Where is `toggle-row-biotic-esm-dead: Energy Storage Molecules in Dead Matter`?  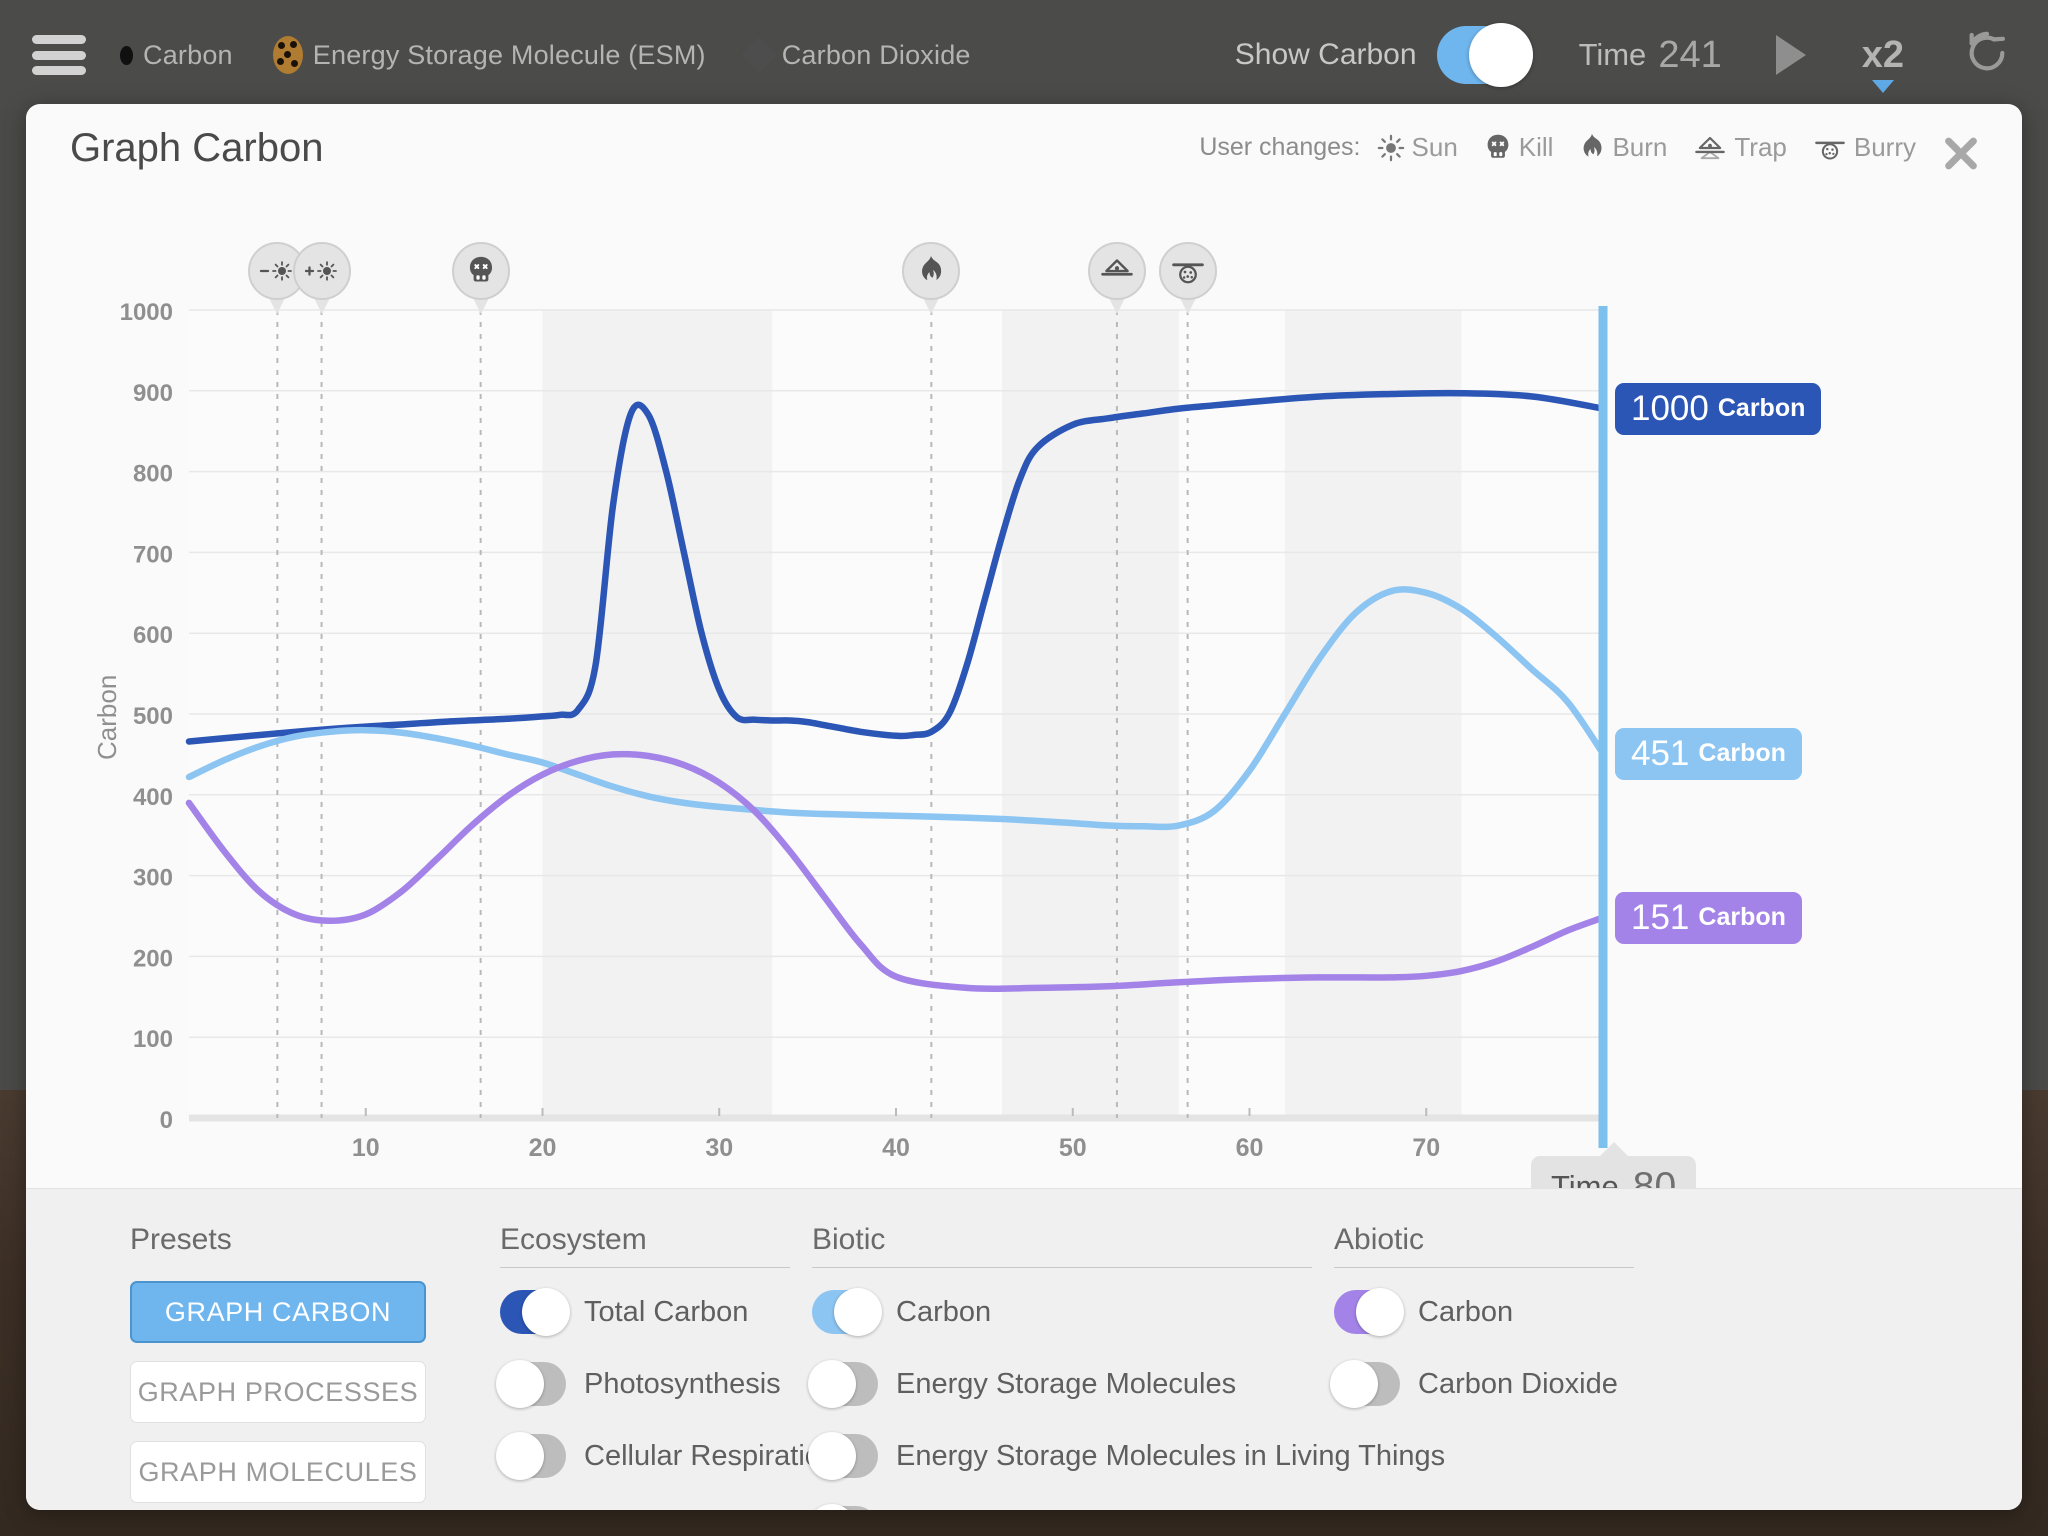 toggle-row-biotic-esm-dead: Energy Storage Molecules in Dead Matter is located at coordinates (1060, 1507).